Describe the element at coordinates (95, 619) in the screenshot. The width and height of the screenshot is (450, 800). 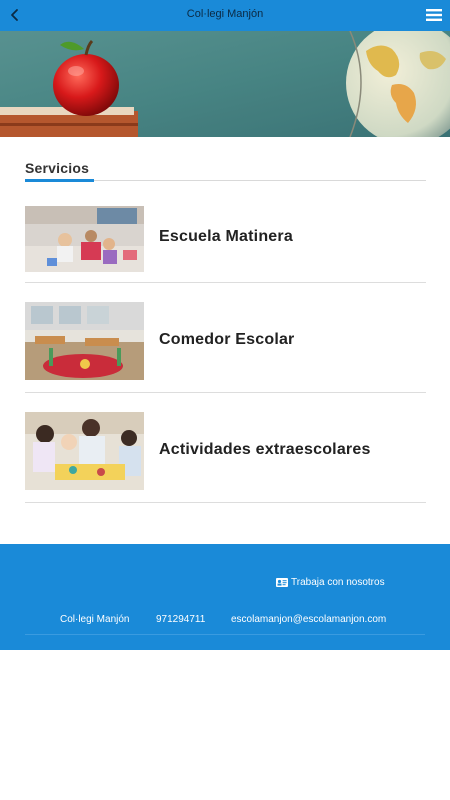
I see `school-name: Col·legi Manjón` at that location.